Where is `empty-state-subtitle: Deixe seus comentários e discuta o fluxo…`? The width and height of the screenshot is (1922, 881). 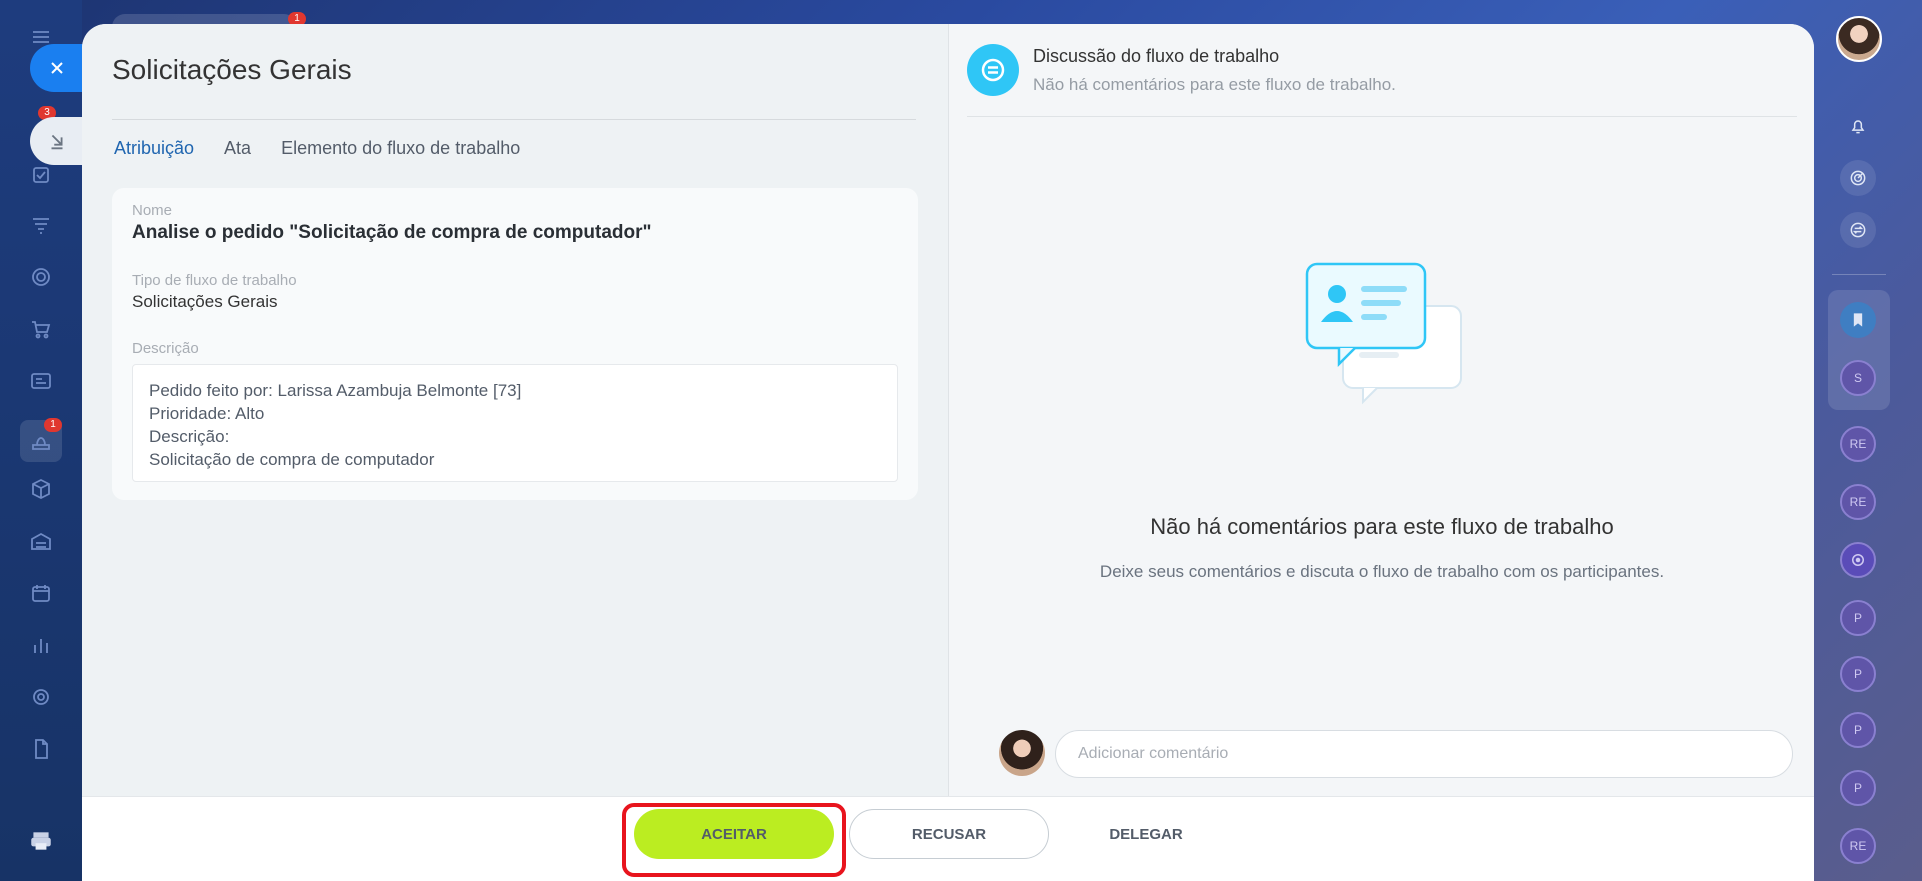
empty-state-subtitle: Deixe seus comentários e discuta o fluxo… is located at coordinates (1382, 571).